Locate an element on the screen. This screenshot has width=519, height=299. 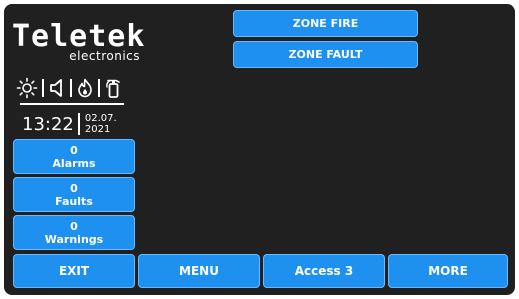
speaker-icon is located at coordinates (57, 88).